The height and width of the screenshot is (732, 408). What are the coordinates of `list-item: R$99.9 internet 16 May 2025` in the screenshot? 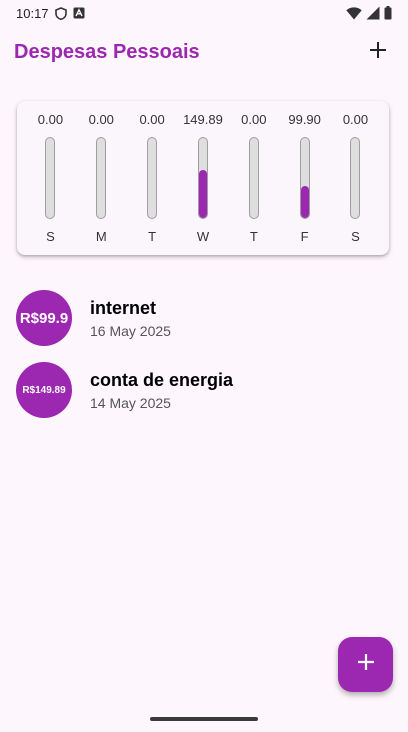 It's located at (204, 318).